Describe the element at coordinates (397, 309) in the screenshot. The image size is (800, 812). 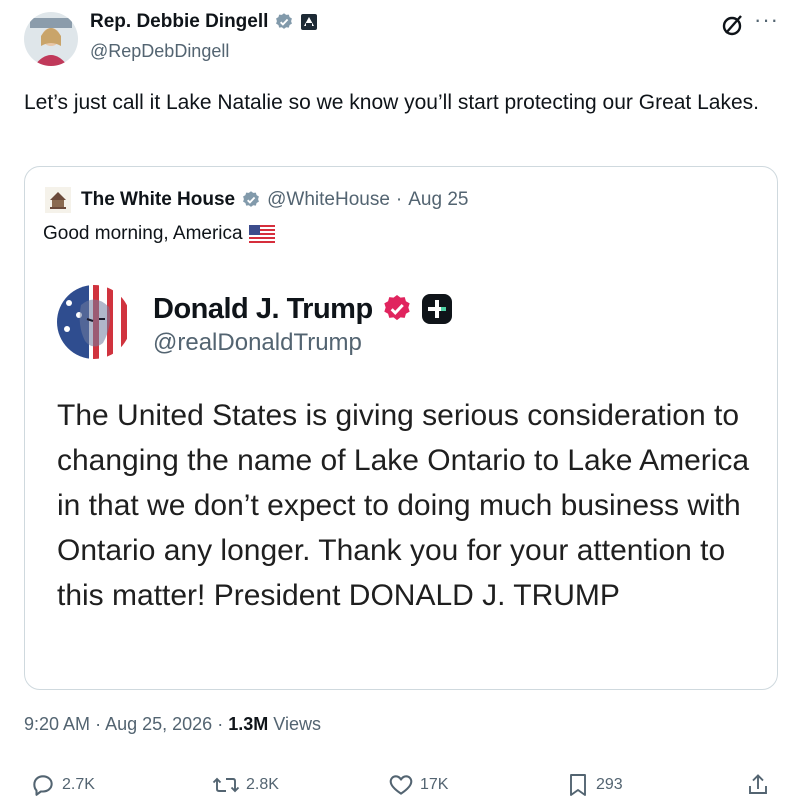
I see `truth-verified-icon` at that location.